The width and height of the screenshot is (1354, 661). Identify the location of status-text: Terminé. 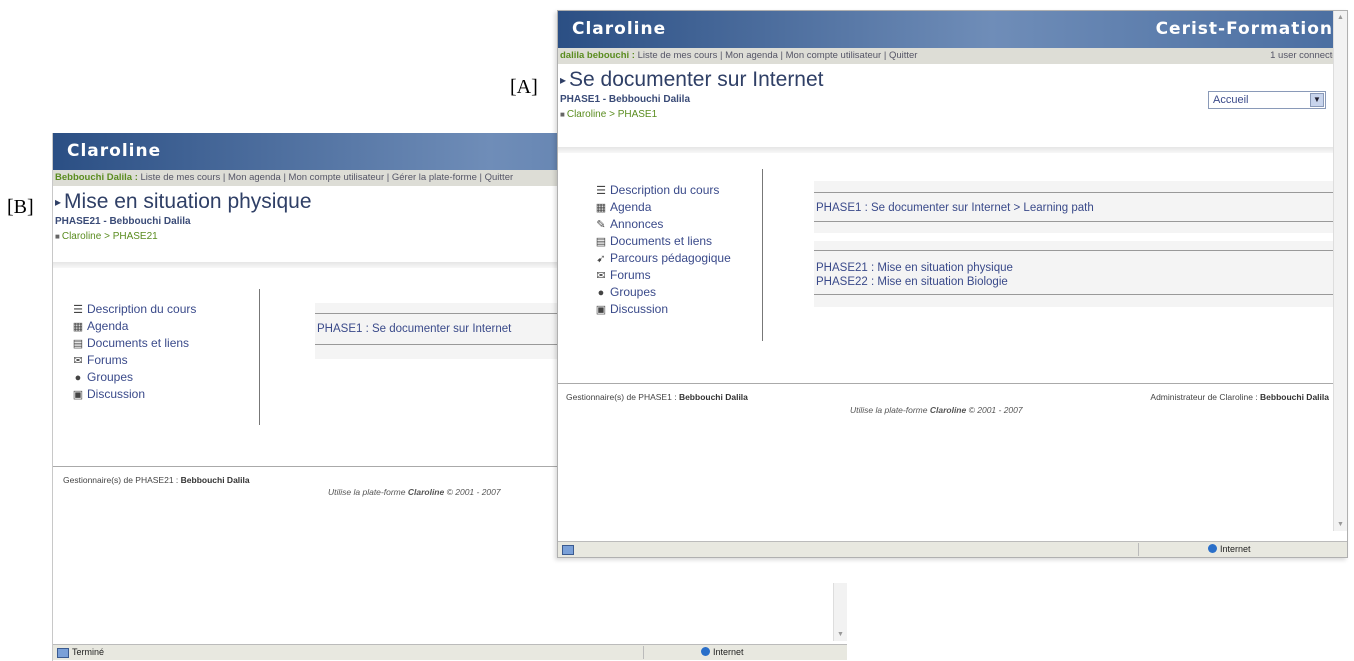
(88, 652).